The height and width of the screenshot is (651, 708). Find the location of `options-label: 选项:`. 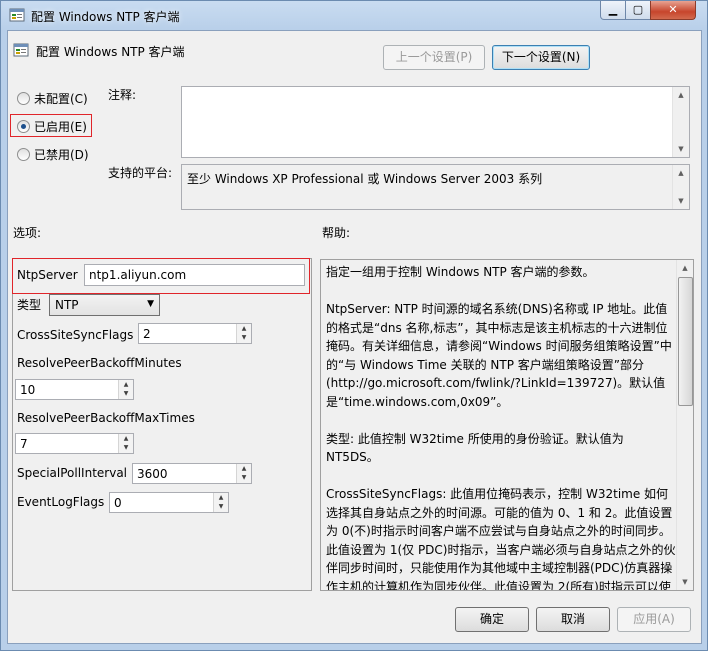

options-label: 选项: is located at coordinates (27, 233).